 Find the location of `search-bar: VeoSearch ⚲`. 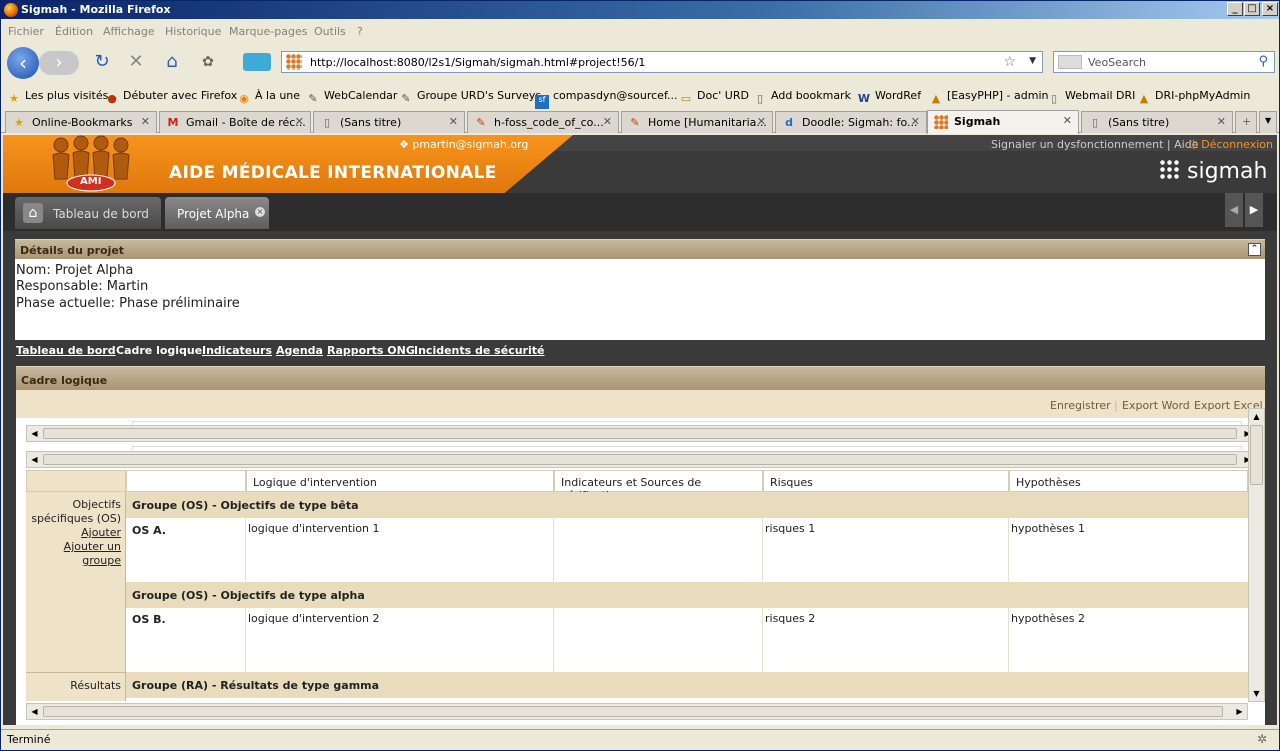

search-bar: VeoSearch ⚲ is located at coordinates (1164, 62).